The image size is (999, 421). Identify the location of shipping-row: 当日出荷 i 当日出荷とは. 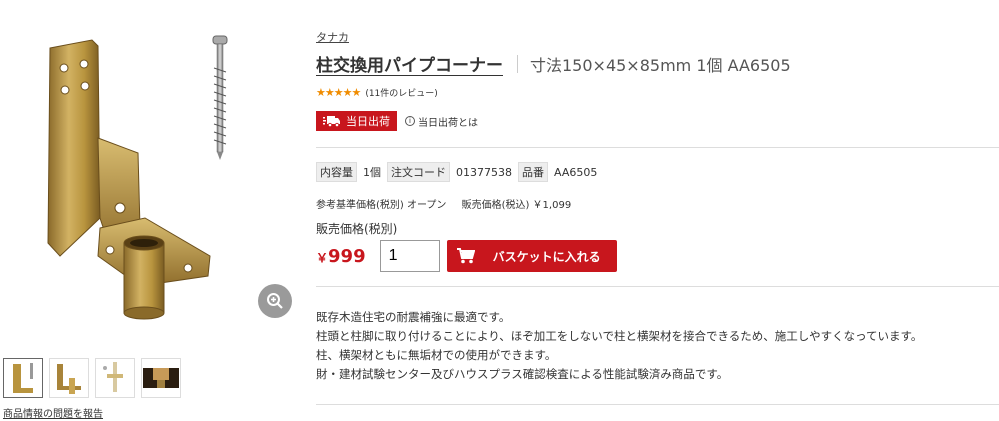
(657, 121).